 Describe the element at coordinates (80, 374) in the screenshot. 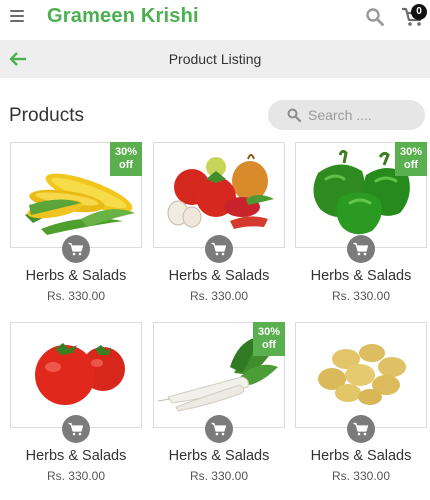

I see `tomatoes-image` at that location.